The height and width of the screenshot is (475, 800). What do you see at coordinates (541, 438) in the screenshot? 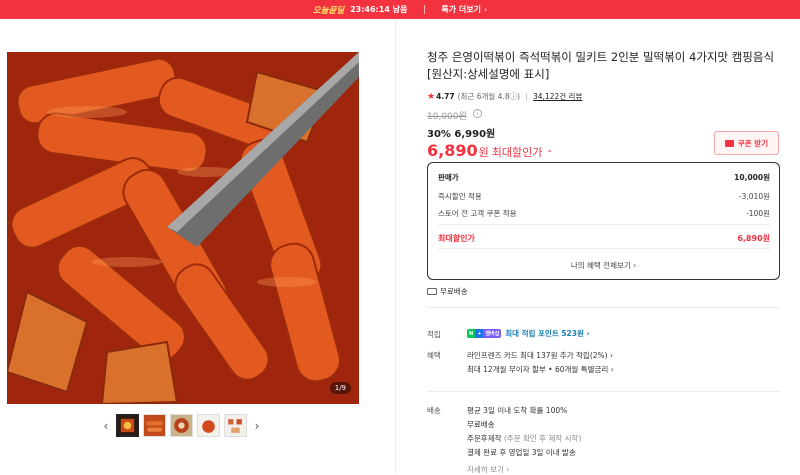
I see `made-to-order-note: (주문 확인 후 제작 시작)` at bounding box center [541, 438].